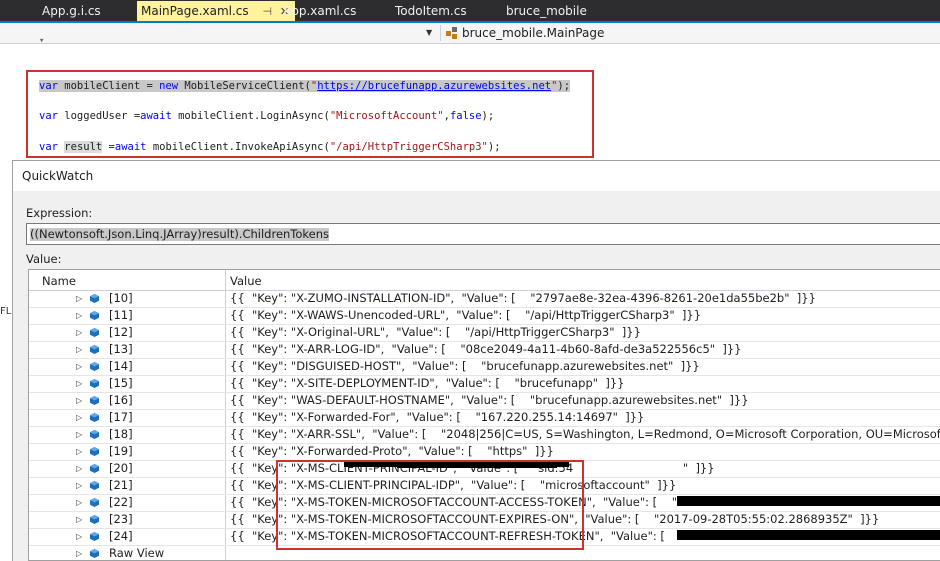 This screenshot has width=940, height=561. Describe the element at coordinates (121, 485) in the screenshot. I see `row-name: [21]` at that location.